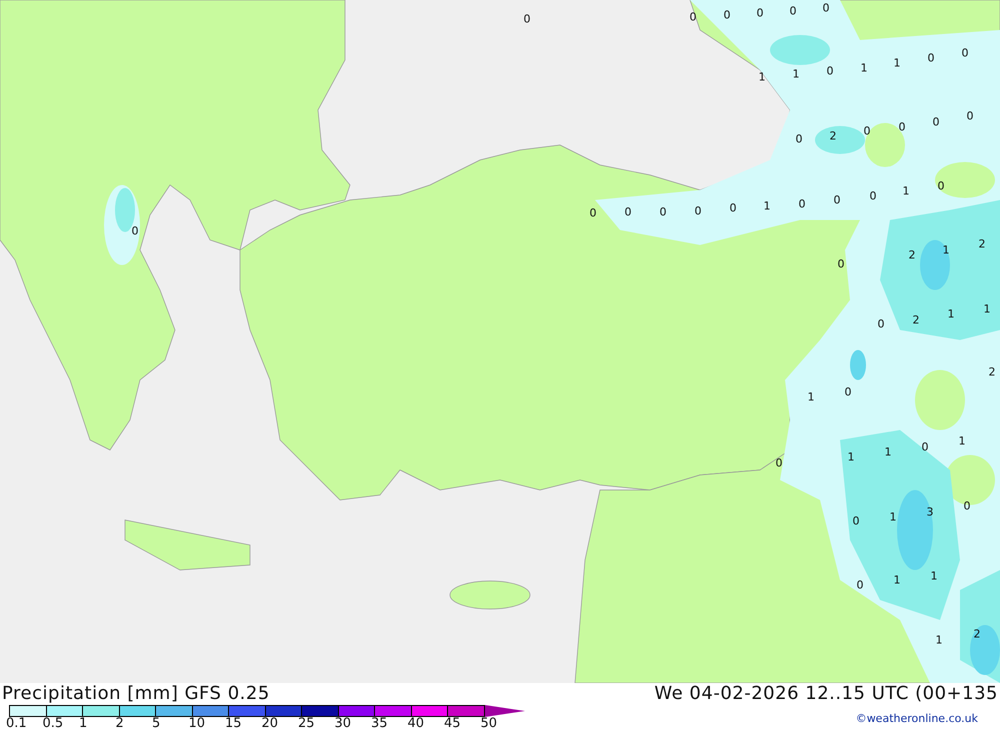  I want to click on map-title: Precipitation [mm] GFS 0.25, so click(136, 694).